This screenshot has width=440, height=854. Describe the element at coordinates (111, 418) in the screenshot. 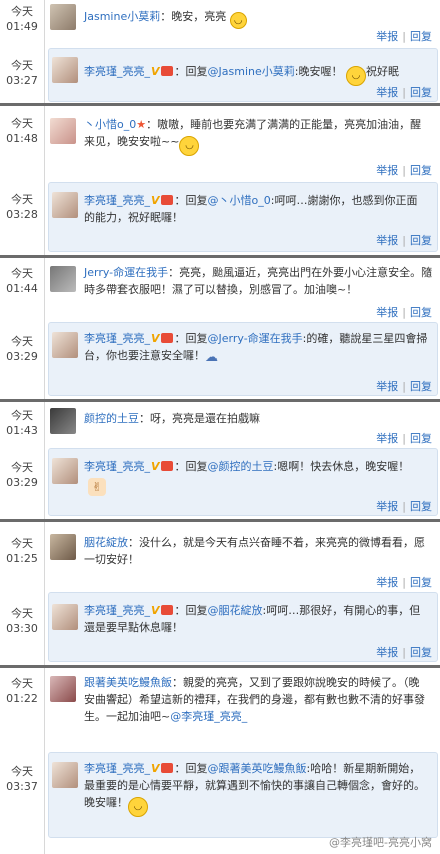

I see `commenter-name: 颜控的土豆` at that location.